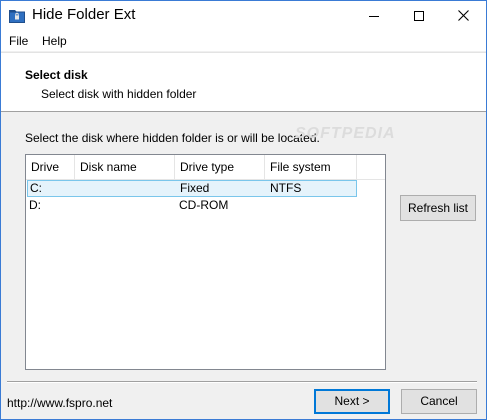 The image size is (487, 420). Describe the element at coordinates (18, 41) in the screenshot. I see `menu-file: File` at that location.